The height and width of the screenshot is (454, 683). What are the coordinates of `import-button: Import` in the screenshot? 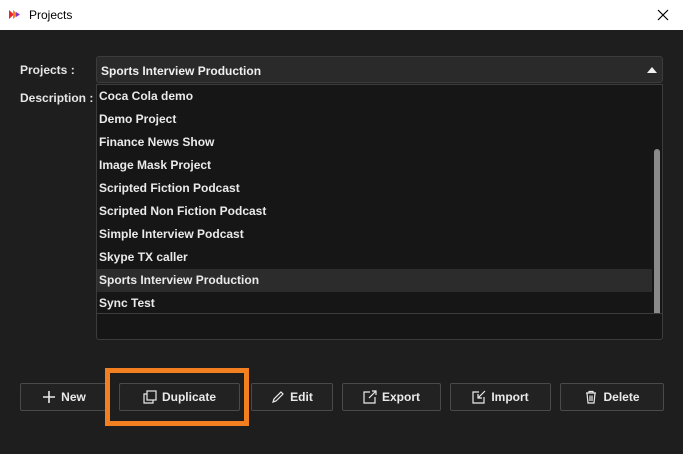 It's located at (500, 397).